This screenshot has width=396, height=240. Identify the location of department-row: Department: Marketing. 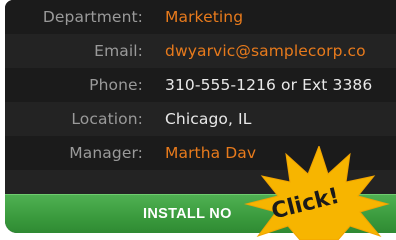
(200, 17).